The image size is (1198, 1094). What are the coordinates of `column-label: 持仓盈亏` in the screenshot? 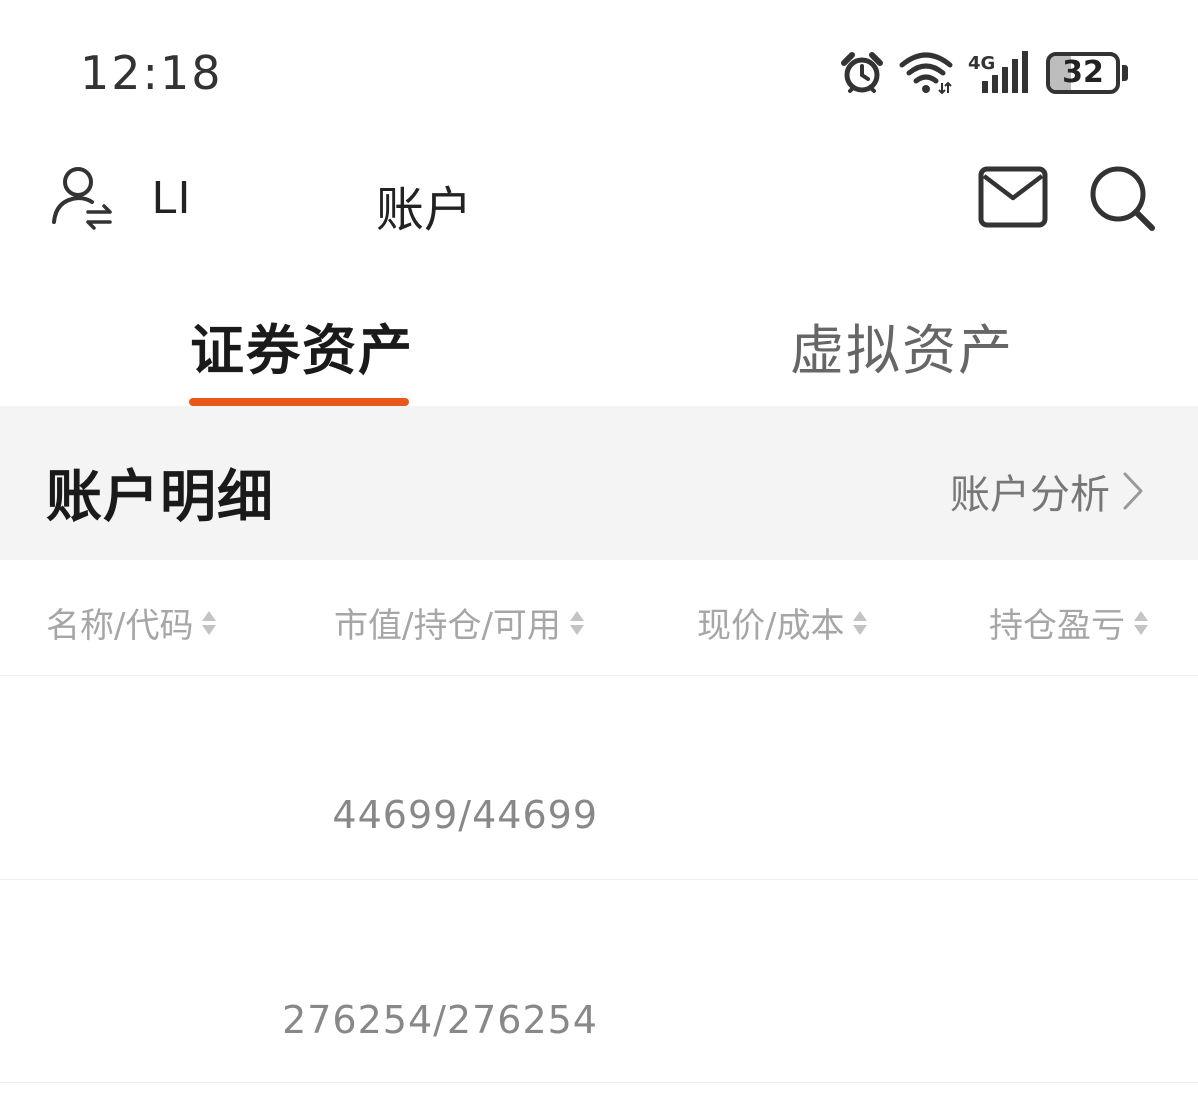 It's located at (1057, 626).